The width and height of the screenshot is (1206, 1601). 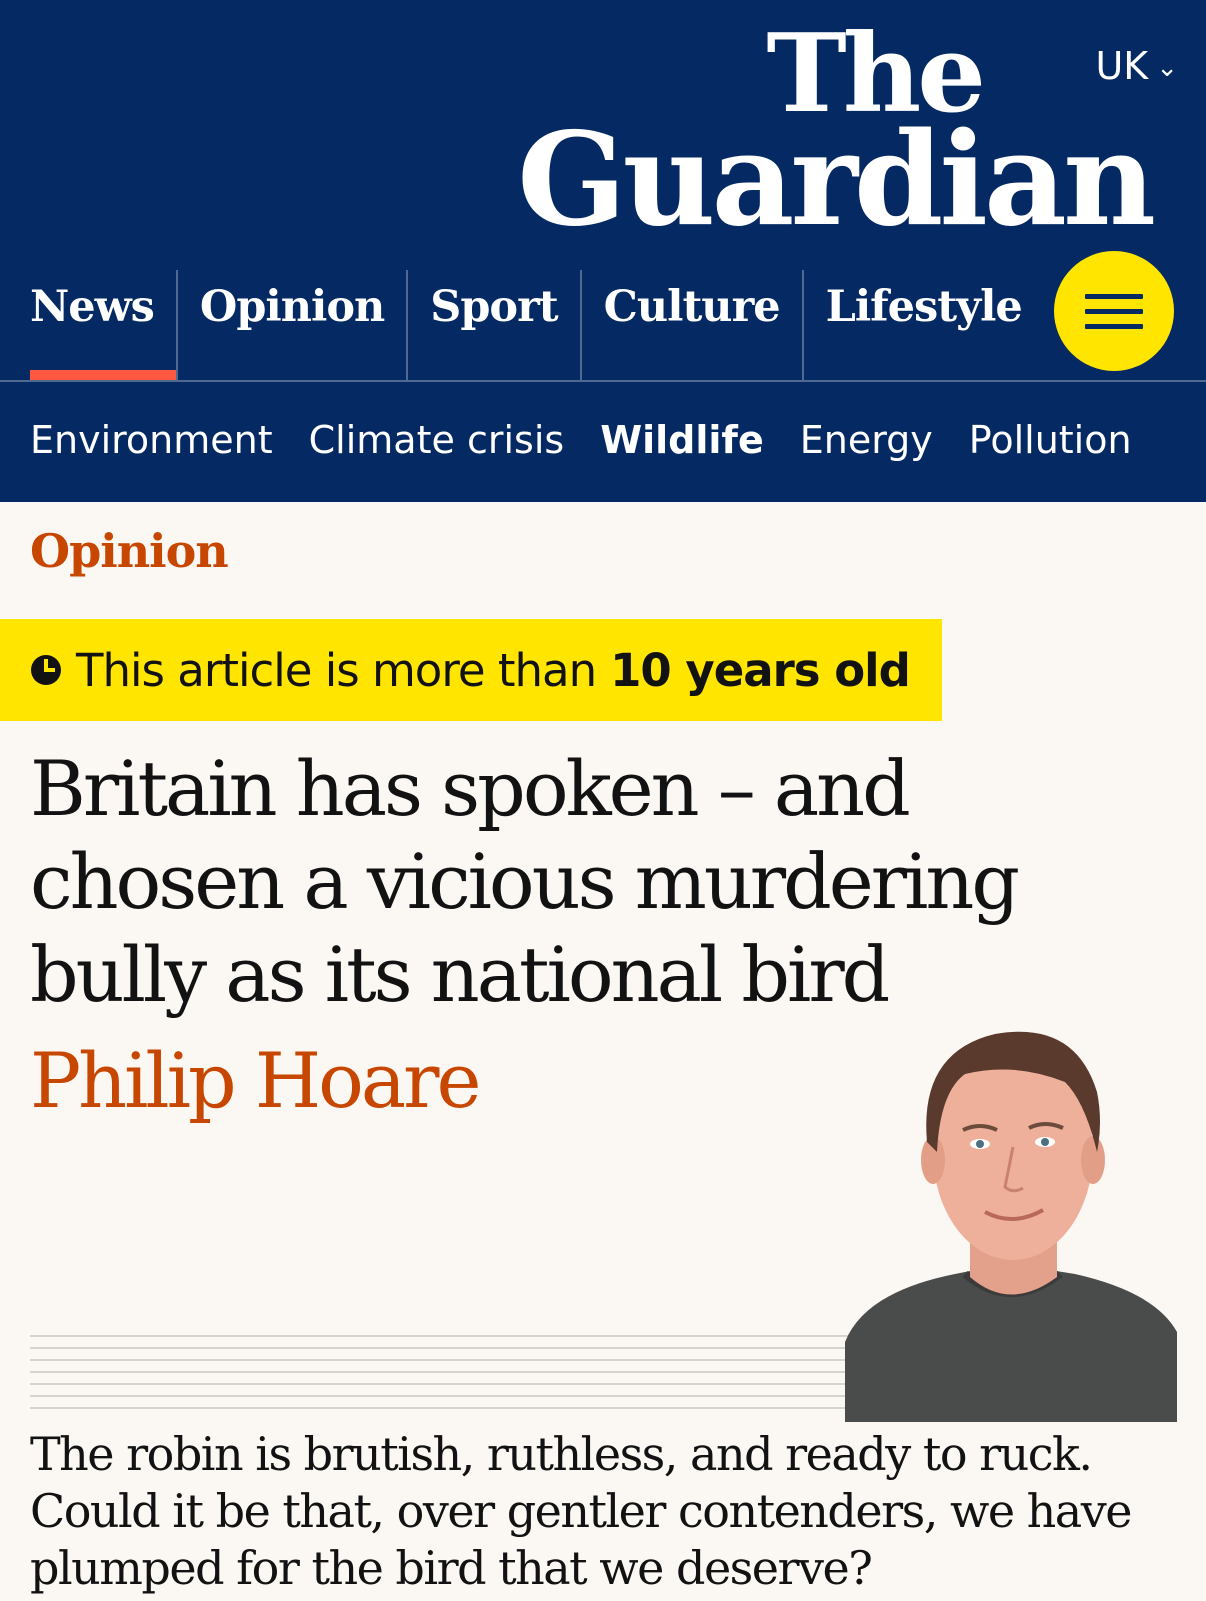 What do you see at coordinates (293, 325) in the screenshot?
I see `pillar-opinion: Opinion` at bounding box center [293, 325].